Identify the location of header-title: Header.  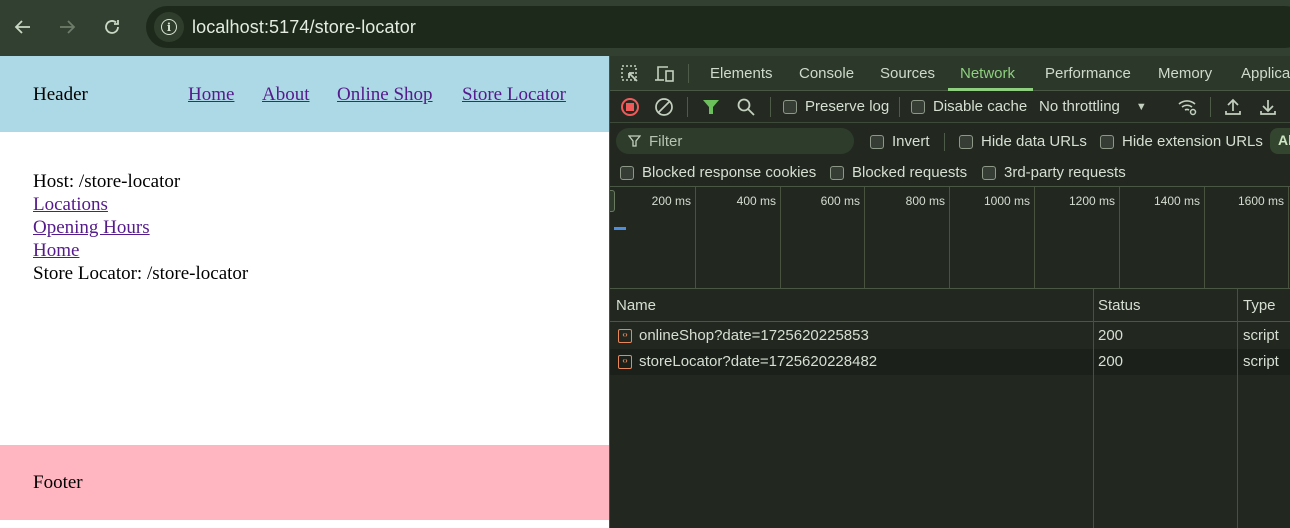
(60, 94).